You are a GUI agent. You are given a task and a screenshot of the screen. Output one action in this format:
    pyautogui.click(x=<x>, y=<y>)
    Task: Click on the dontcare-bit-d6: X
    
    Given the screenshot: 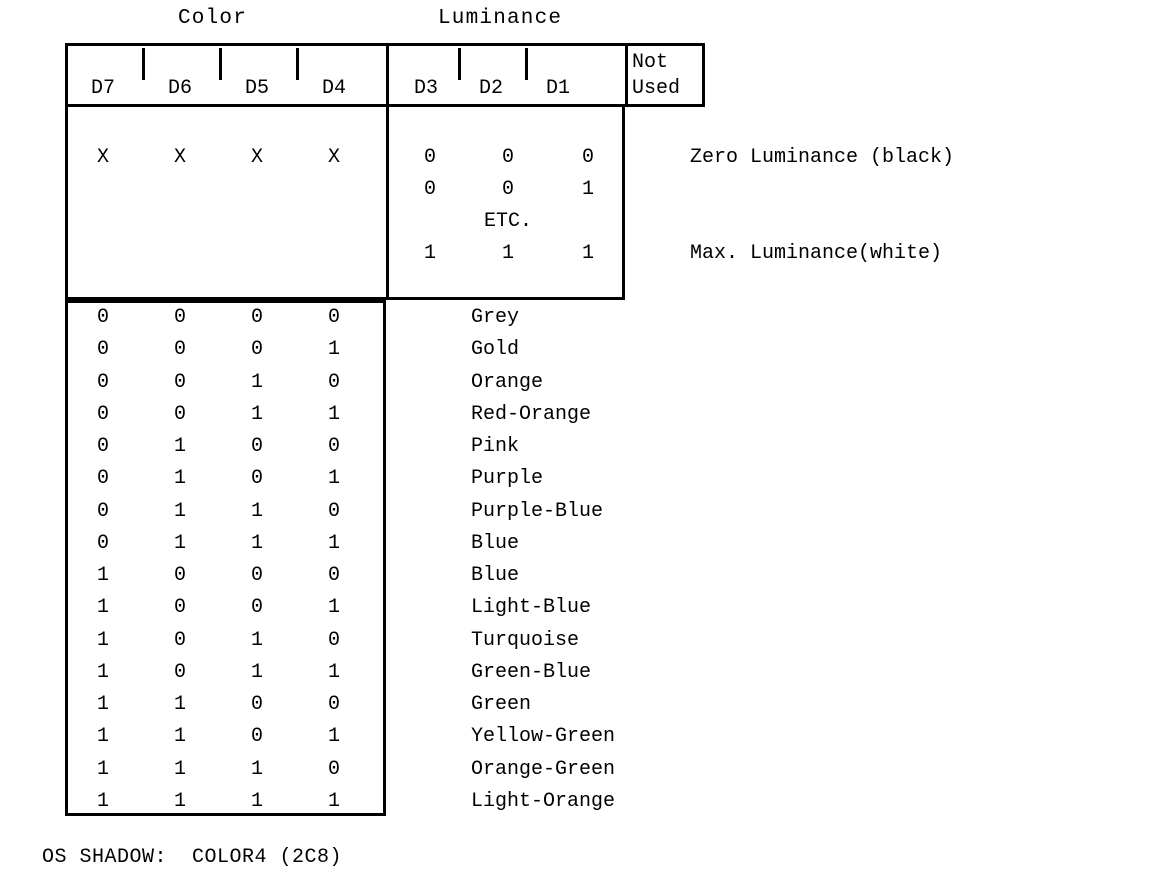 What is the action you would take?
    pyautogui.click(x=179, y=157)
    